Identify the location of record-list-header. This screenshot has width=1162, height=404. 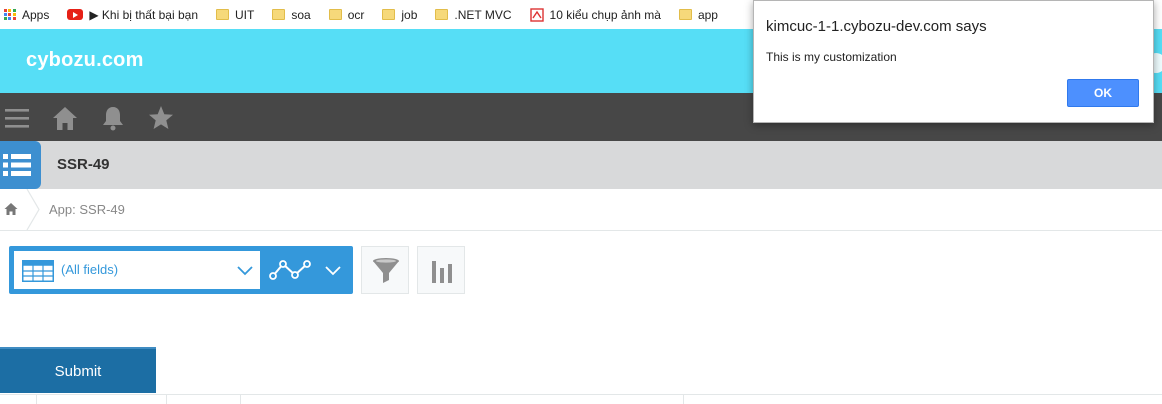
(581, 399).